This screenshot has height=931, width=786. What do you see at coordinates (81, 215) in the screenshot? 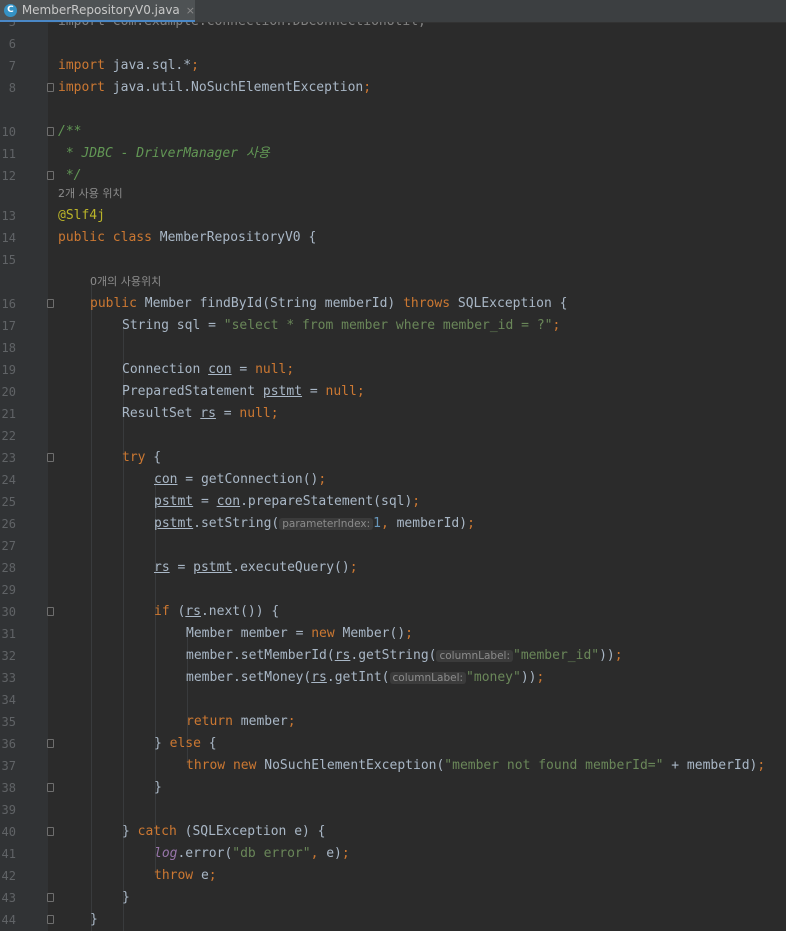
I see `code-text: @Slf4j` at bounding box center [81, 215].